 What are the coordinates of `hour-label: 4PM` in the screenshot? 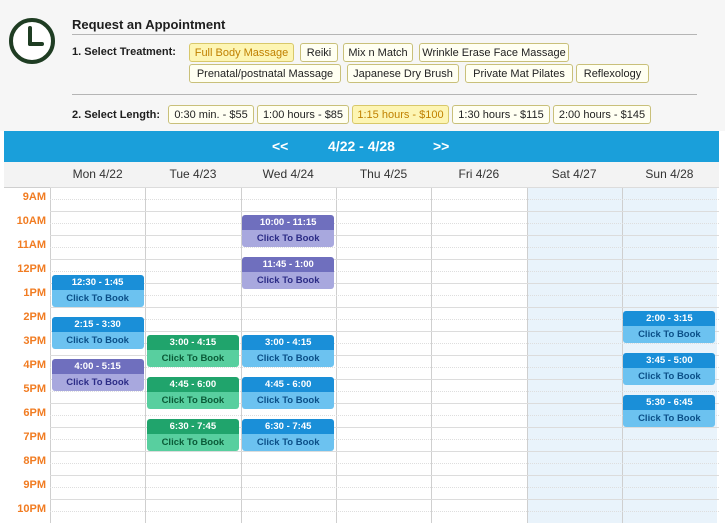 It's located at (34, 365).